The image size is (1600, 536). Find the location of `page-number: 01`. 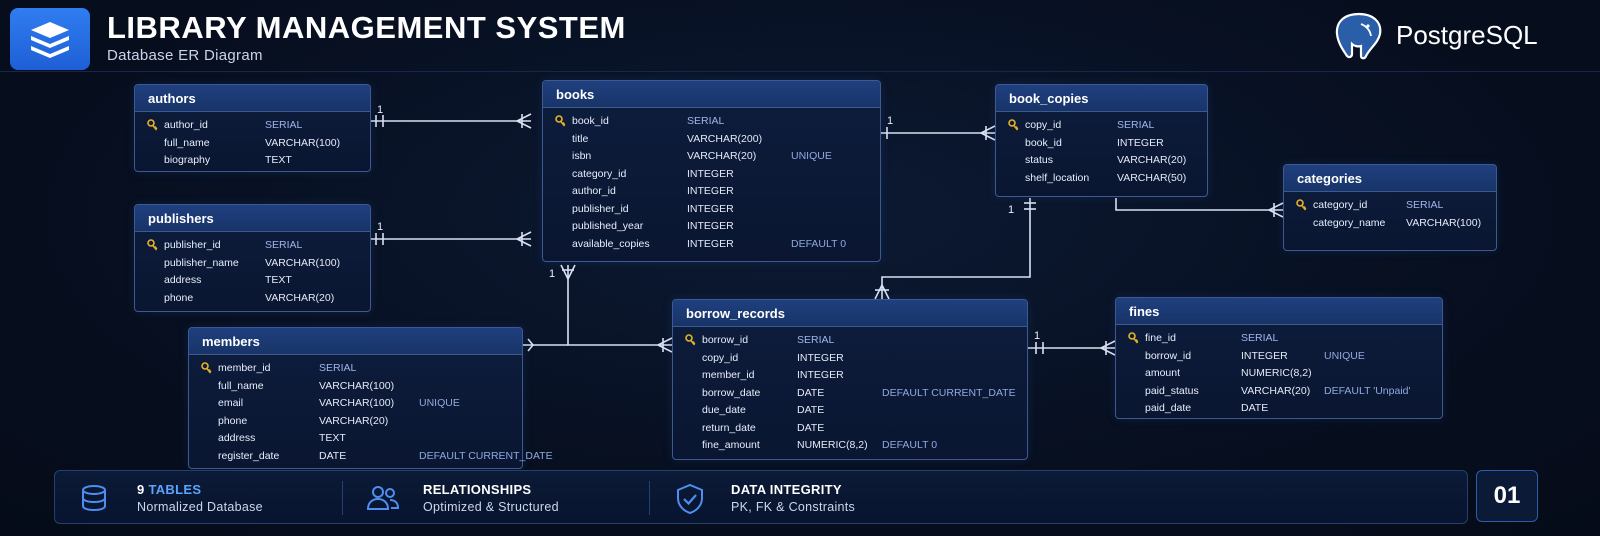

page-number: 01 is located at coordinates (1507, 496).